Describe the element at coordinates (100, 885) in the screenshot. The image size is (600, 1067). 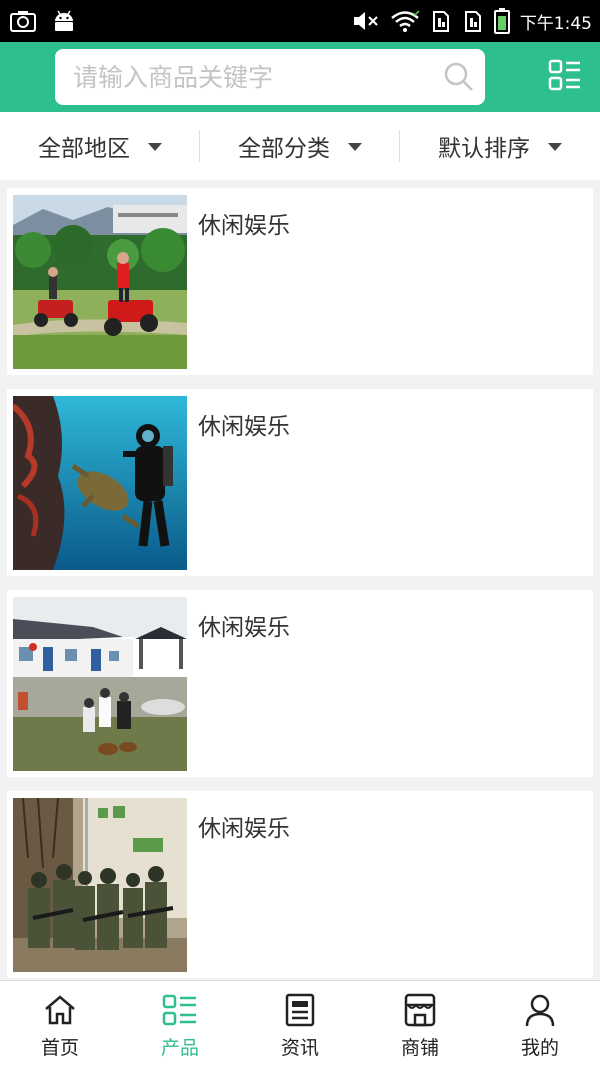
I see `product-image-paintball` at that location.